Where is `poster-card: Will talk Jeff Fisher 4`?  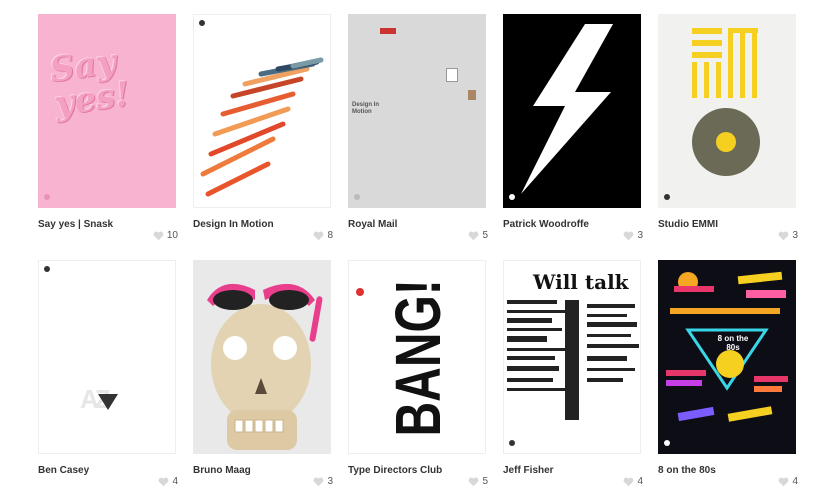 poster-card: Will talk Jeff Fisher 4 is located at coordinates (573, 373).